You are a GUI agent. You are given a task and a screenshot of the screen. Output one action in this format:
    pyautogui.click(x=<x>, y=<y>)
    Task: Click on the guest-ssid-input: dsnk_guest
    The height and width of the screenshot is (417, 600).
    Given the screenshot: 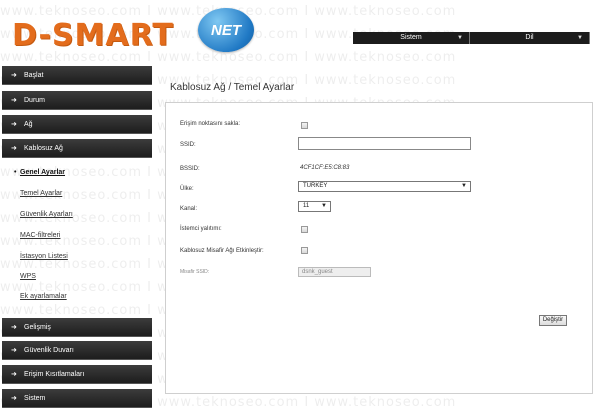 What is the action you would take?
    pyautogui.click(x=334, y=272)
    